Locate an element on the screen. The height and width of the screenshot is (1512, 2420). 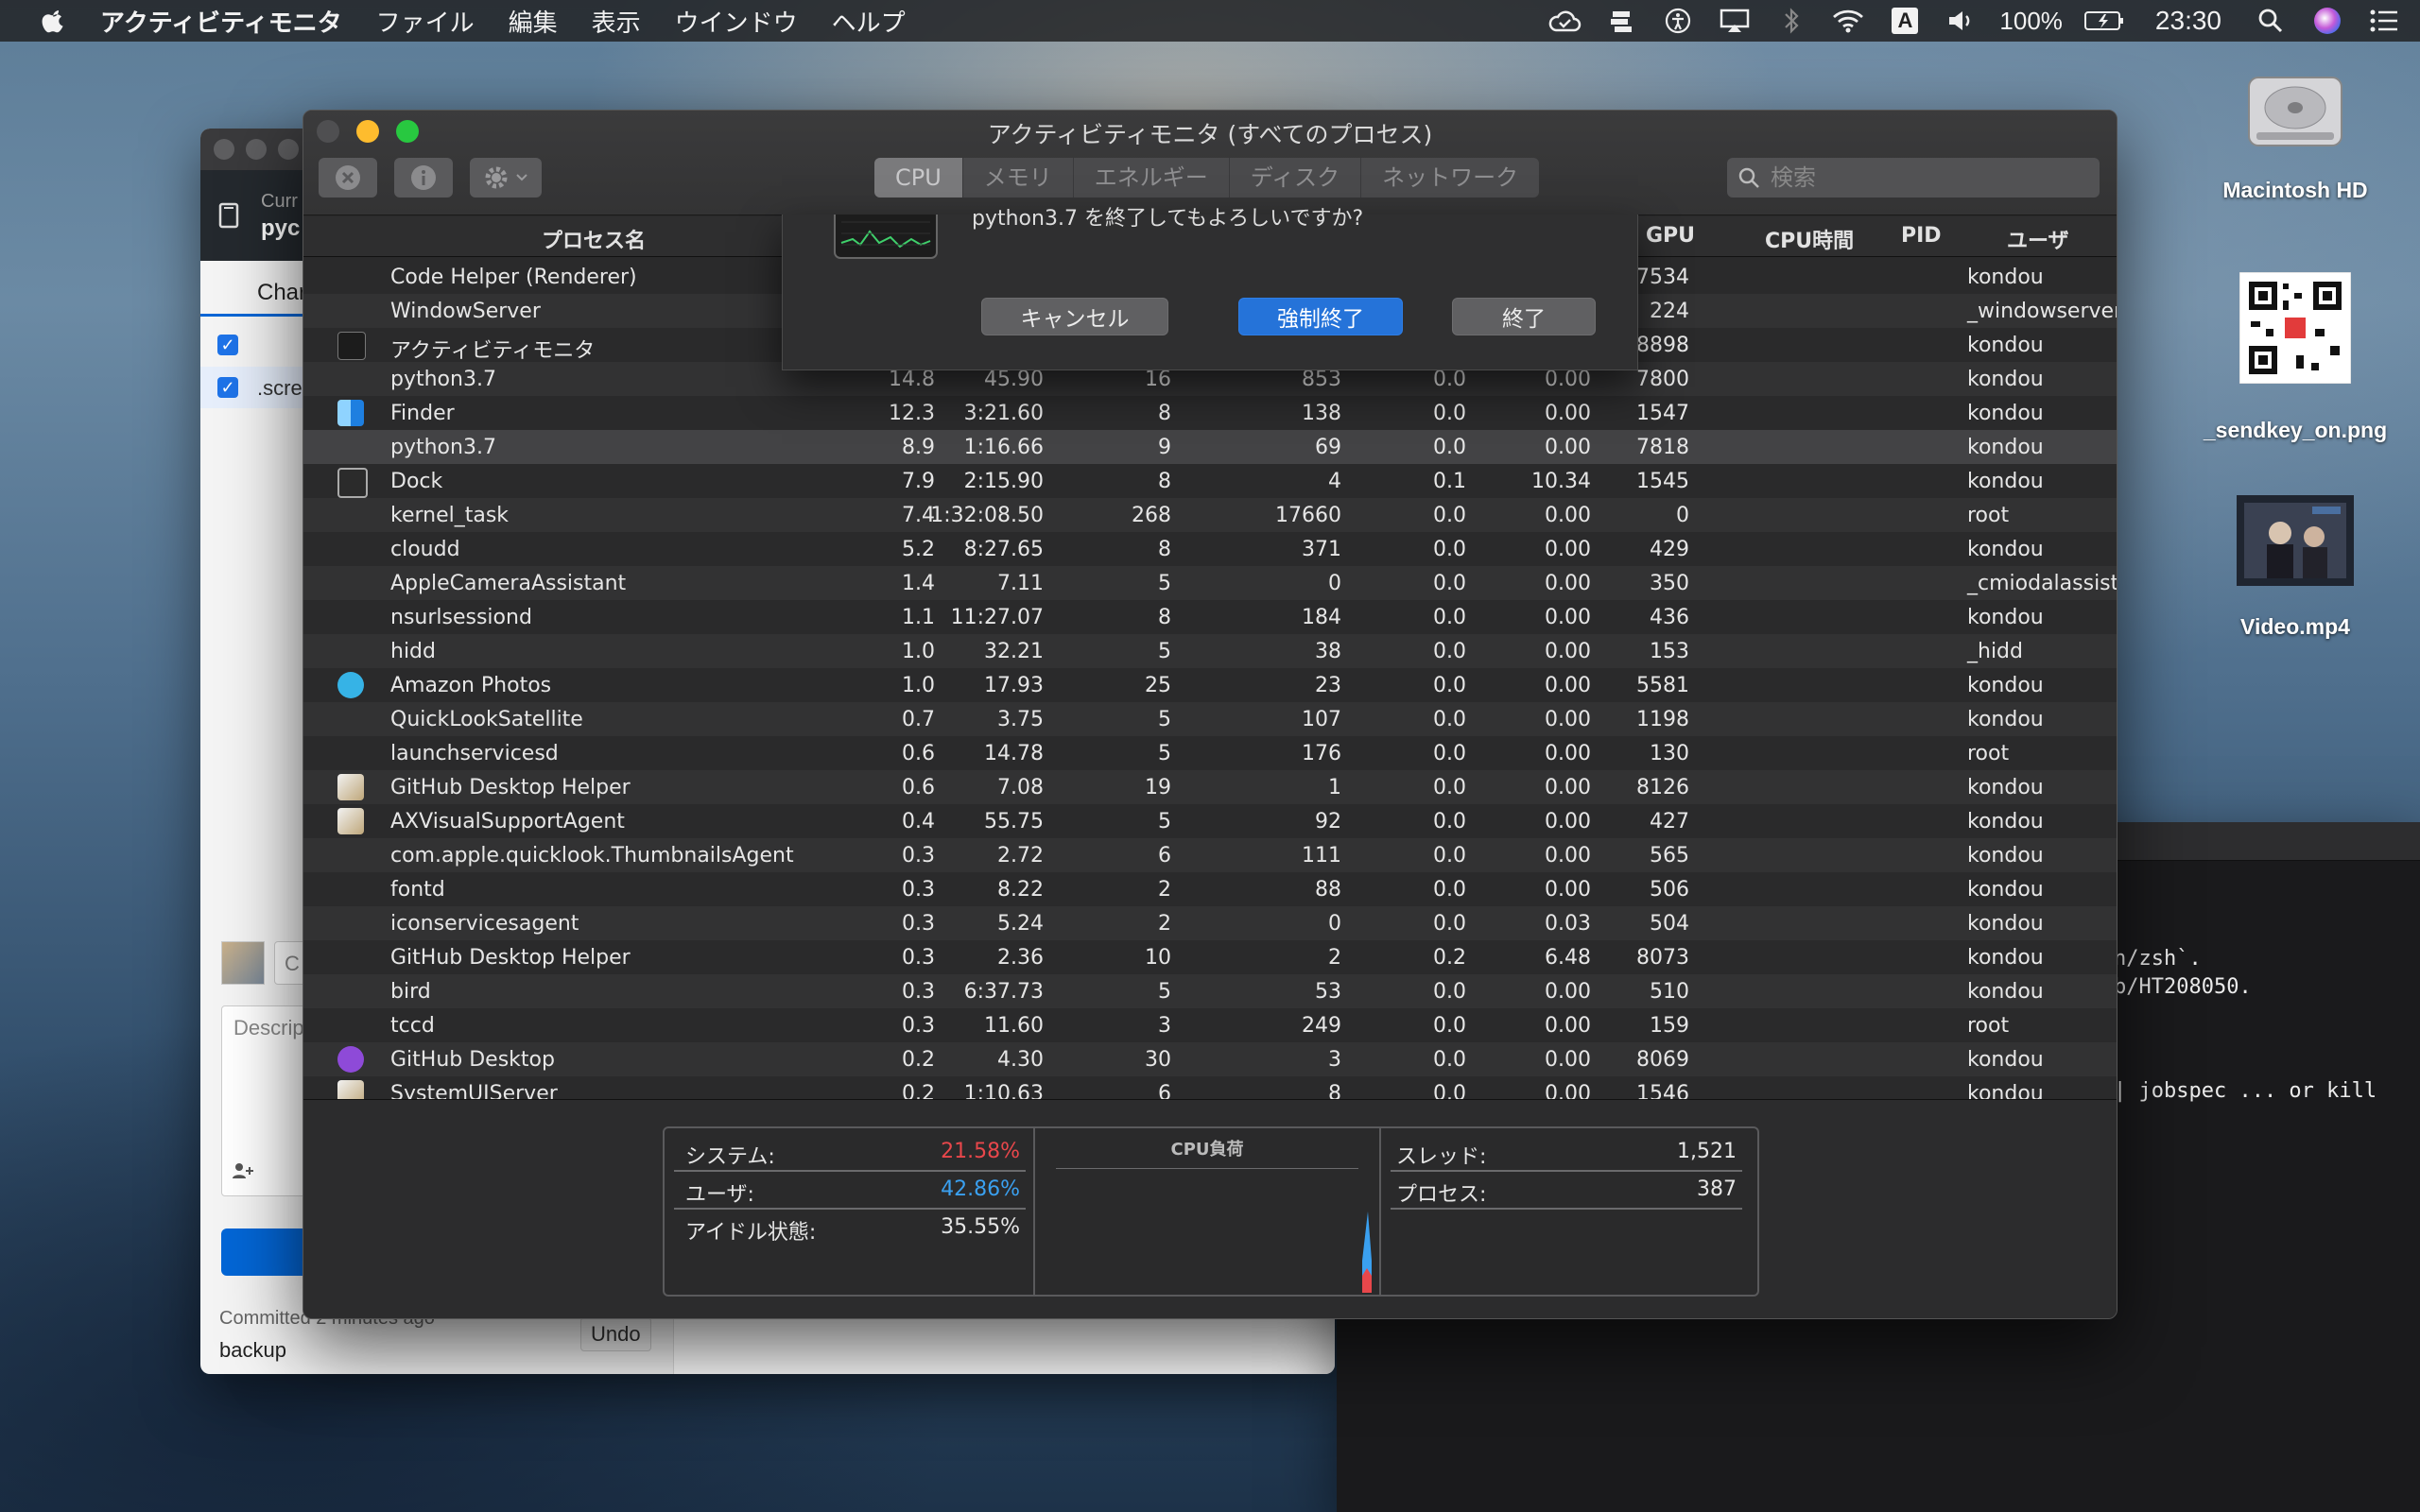
menu-window: ウインドウ is located at coordinates (736, 21).